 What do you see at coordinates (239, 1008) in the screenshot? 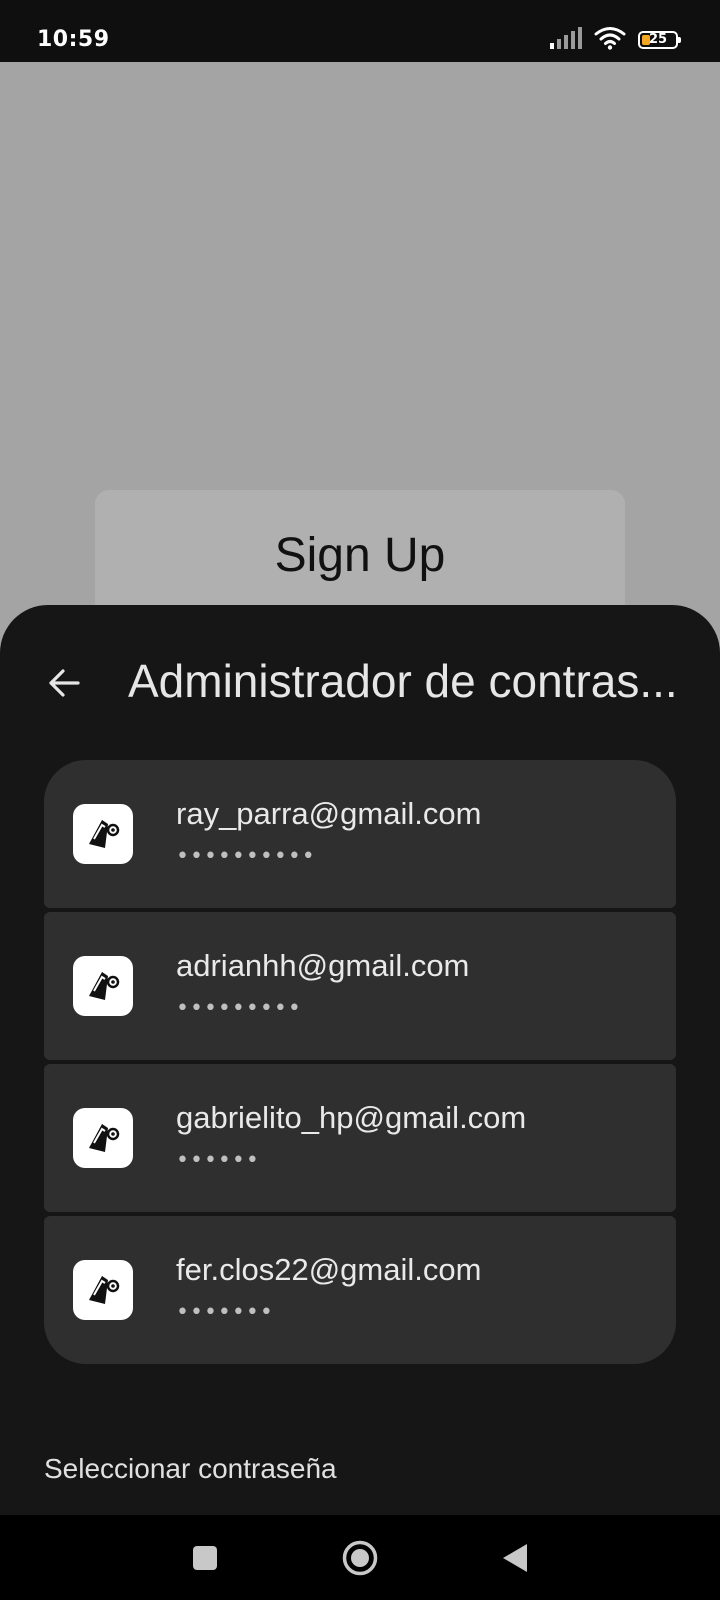
I see `account-password: •••••••••` at bounding box center [239, 1008].